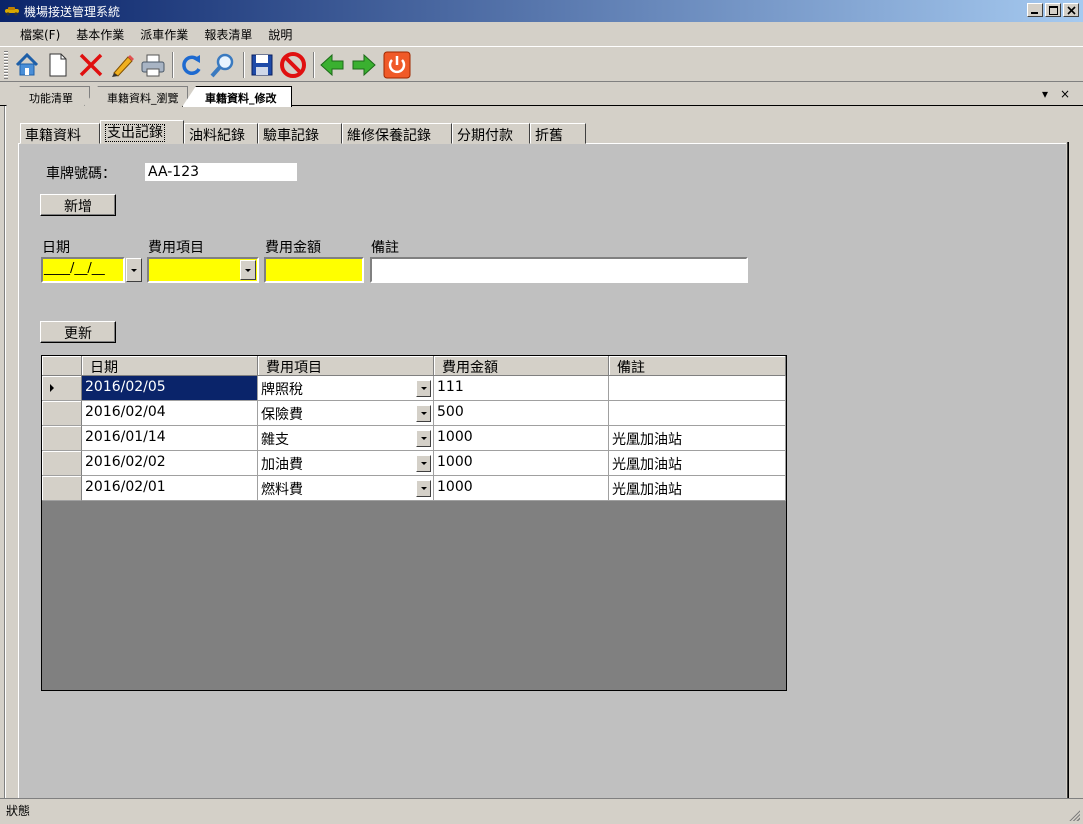 The height and width of the screenshot is (824, 1083). Describe the element at coordinates (170, 438) in the screenshot. I see `cell-date: 2016/01/14` at that location.